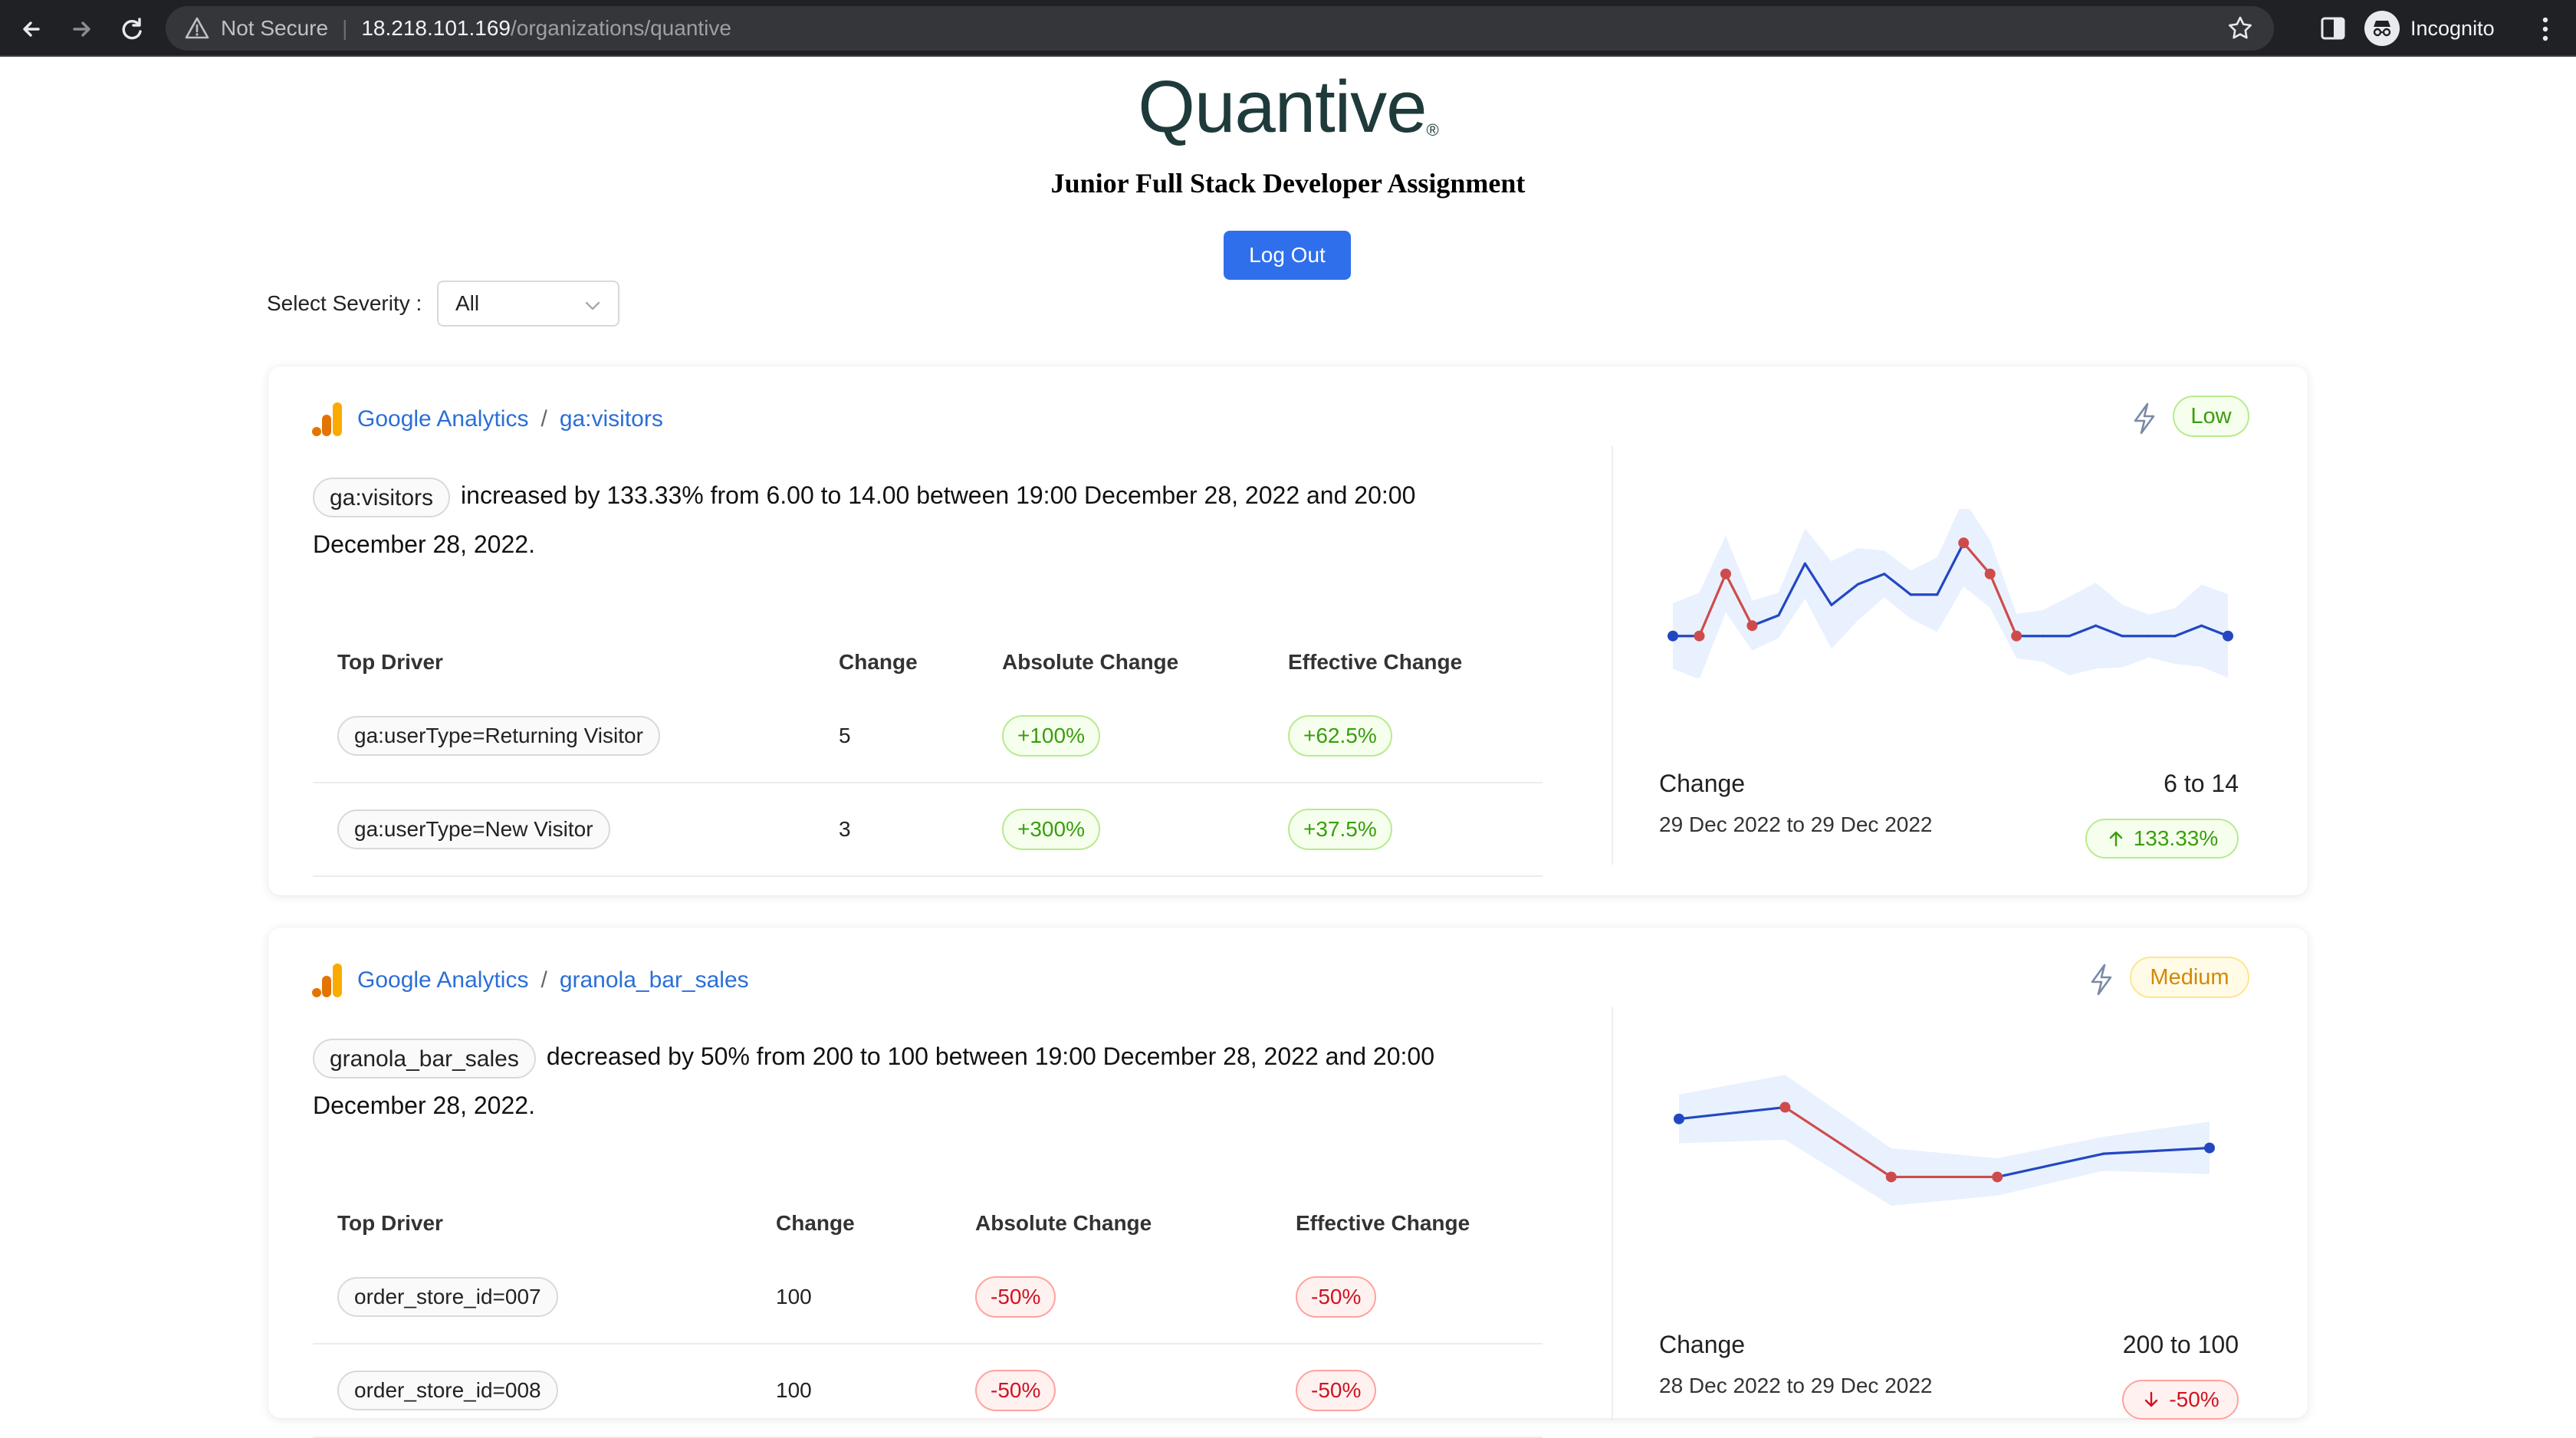 This screenshot has width=2576, height=1438. What do you see at coordinates (81, 29) in the screenshot?
I see `forward-arrow-icon` at bounding box center [81, 29].